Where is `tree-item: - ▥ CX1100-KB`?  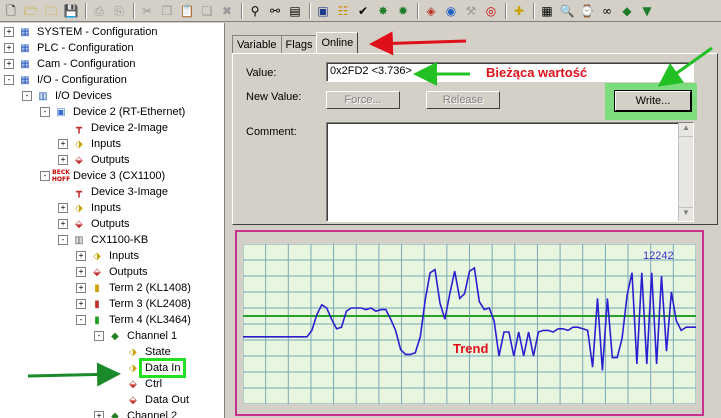 tree-item: - ▥ CX1100-KB is located at coordinates (104, 240).